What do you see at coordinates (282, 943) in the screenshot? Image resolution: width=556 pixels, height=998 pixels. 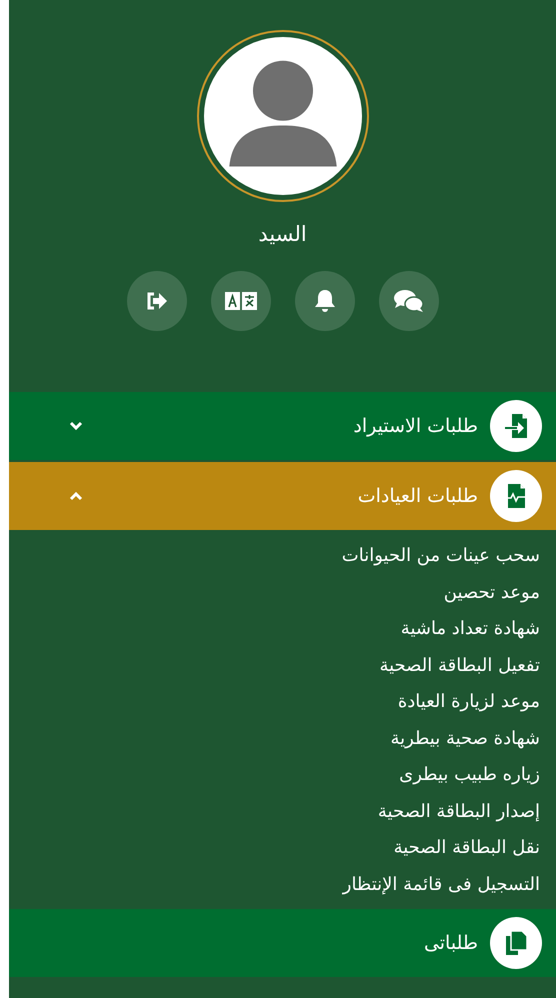 I see `menu-item: طلباتى` at bounding box center [282, 943].